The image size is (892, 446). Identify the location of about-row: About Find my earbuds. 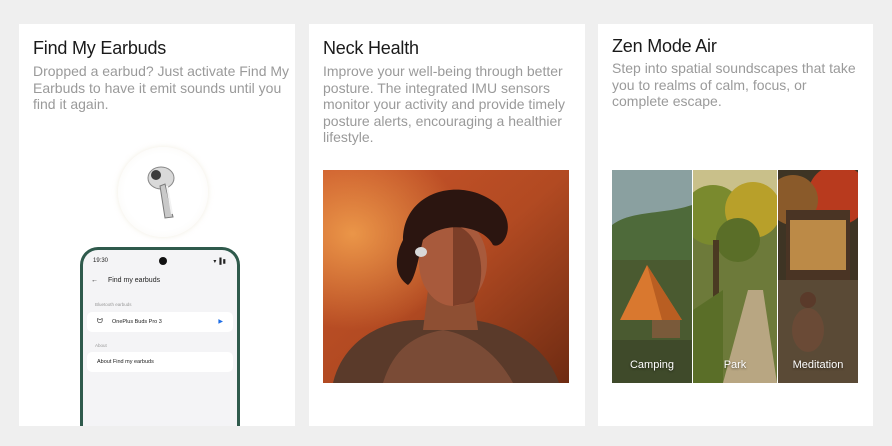
(160, 362).